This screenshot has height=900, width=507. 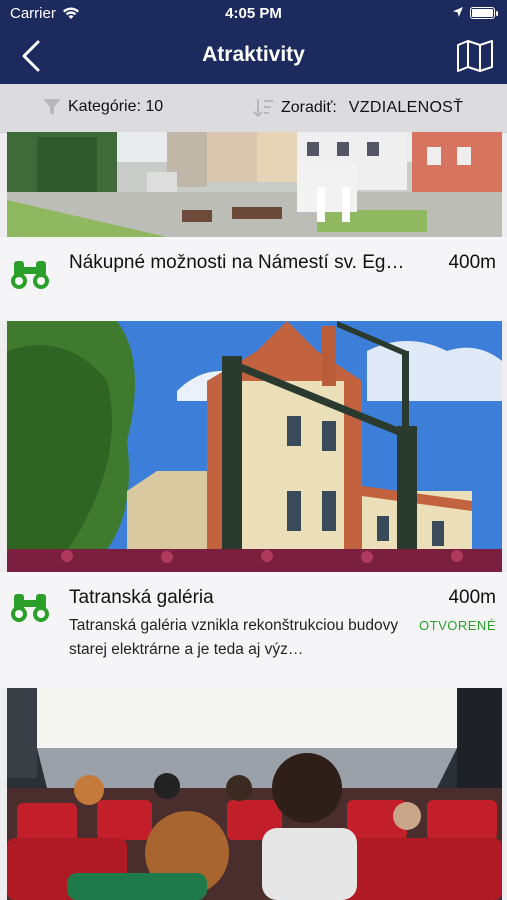 I want to click on category-filter-label: Kategórie: 10, so click(x=116, y=106).